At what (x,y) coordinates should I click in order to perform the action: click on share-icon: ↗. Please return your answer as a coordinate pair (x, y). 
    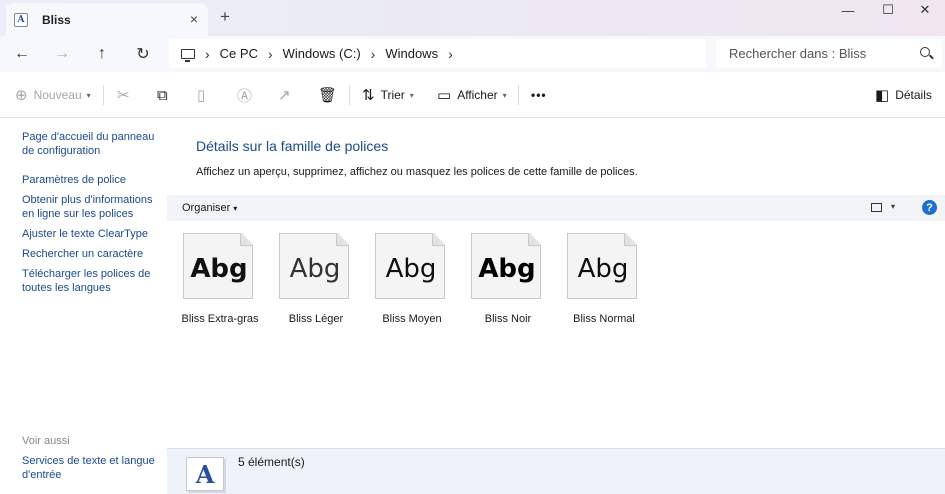
    Looking at the image, I should click on (284, 95).